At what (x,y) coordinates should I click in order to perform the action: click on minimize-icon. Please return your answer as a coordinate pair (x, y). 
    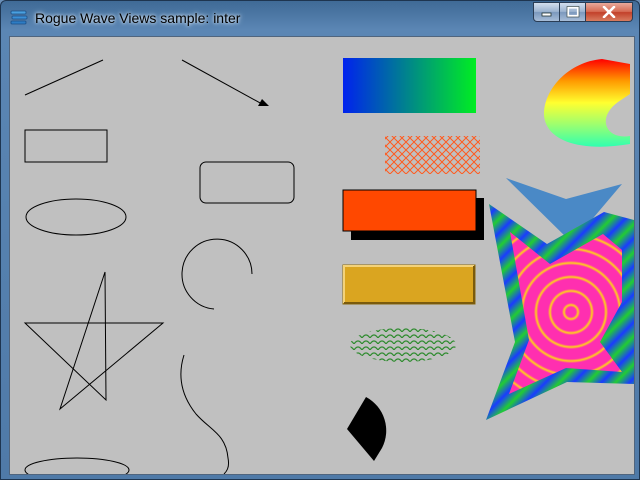
    Looking at the image, I should click on (546, 14).